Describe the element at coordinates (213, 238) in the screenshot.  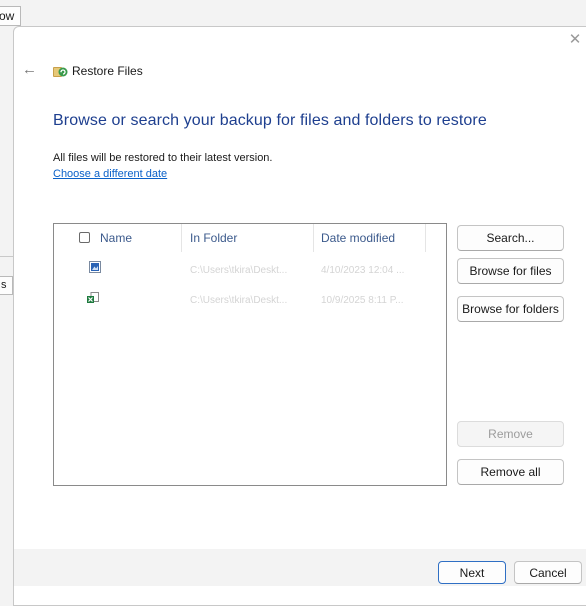
I see `column-header-folder: In Folder` at that location.